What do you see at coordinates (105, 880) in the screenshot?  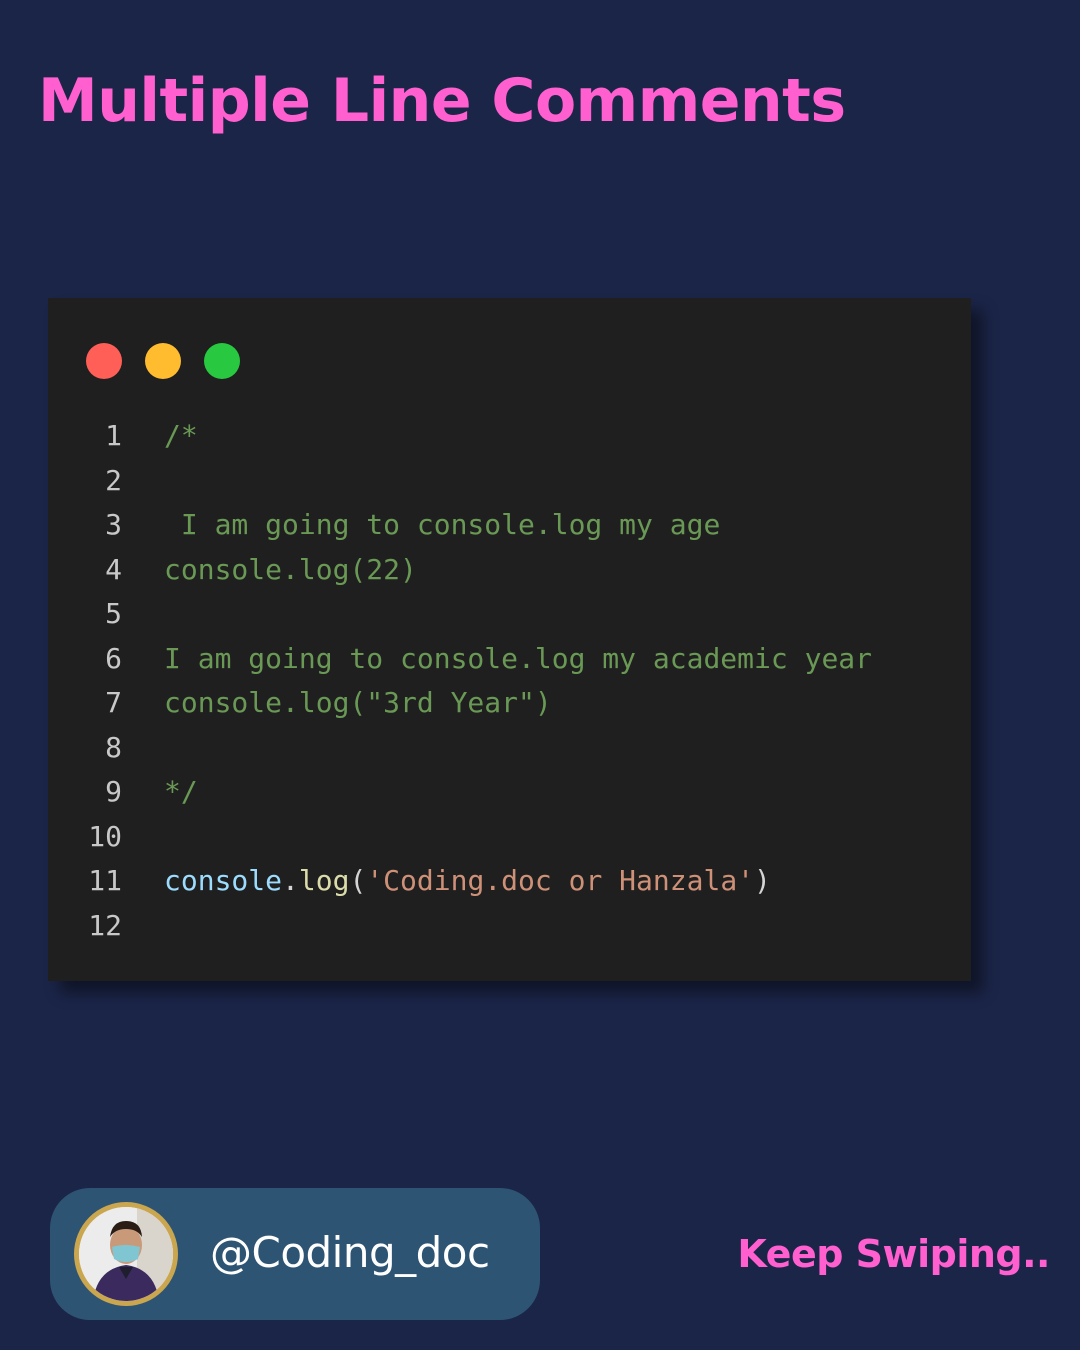 I see `line-number: 11` at bounding box center [105, 880].